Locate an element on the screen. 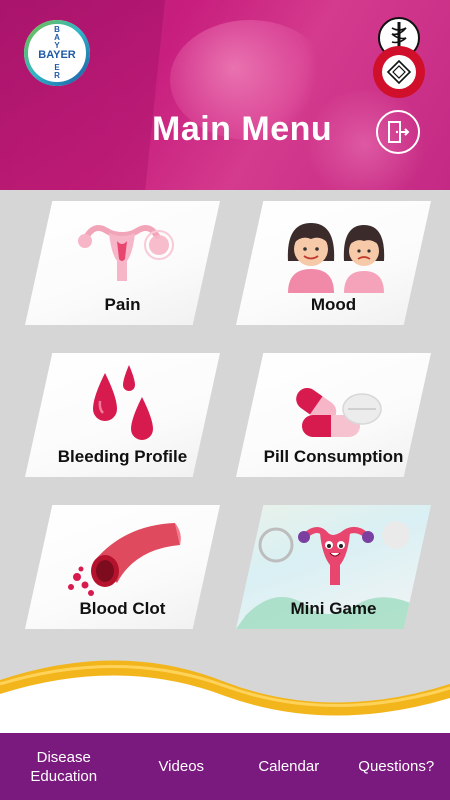 The height and width of the screenshot is (800, 450). logout-button is located at coordinates (398, 132).